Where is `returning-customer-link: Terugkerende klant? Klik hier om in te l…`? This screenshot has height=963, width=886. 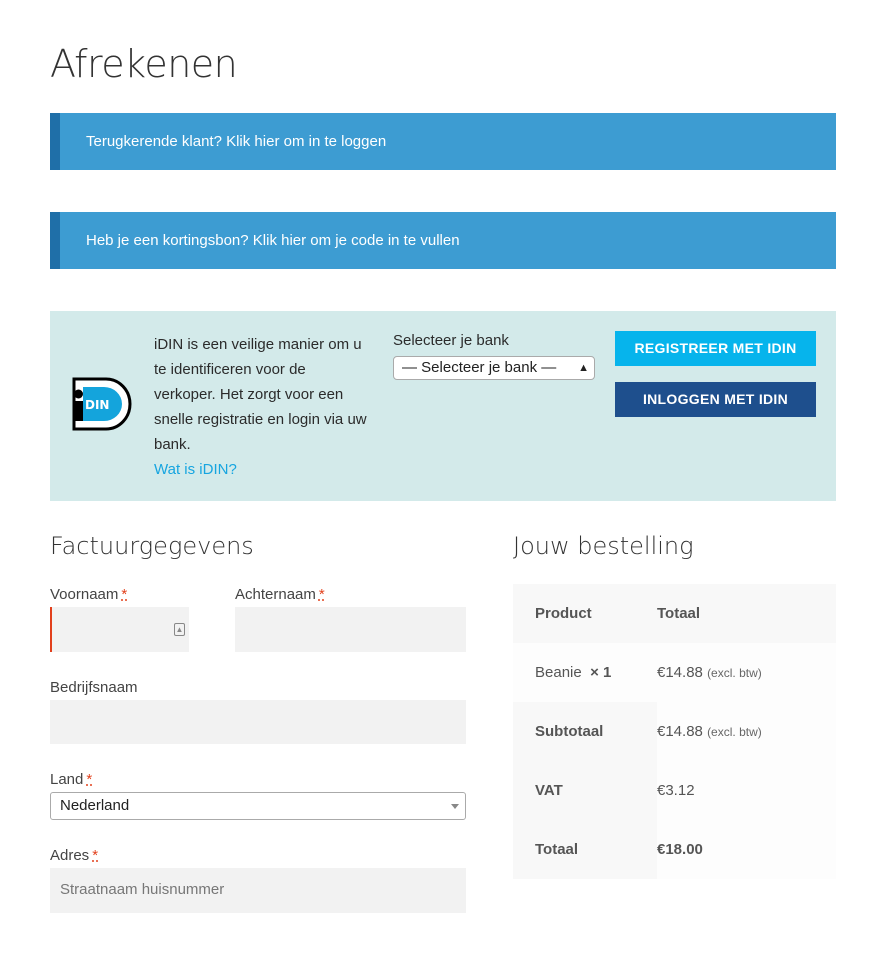
returning-customer-link: Terugkerende klant? Klik hier om in te l… is located at coordinates (236, 141).